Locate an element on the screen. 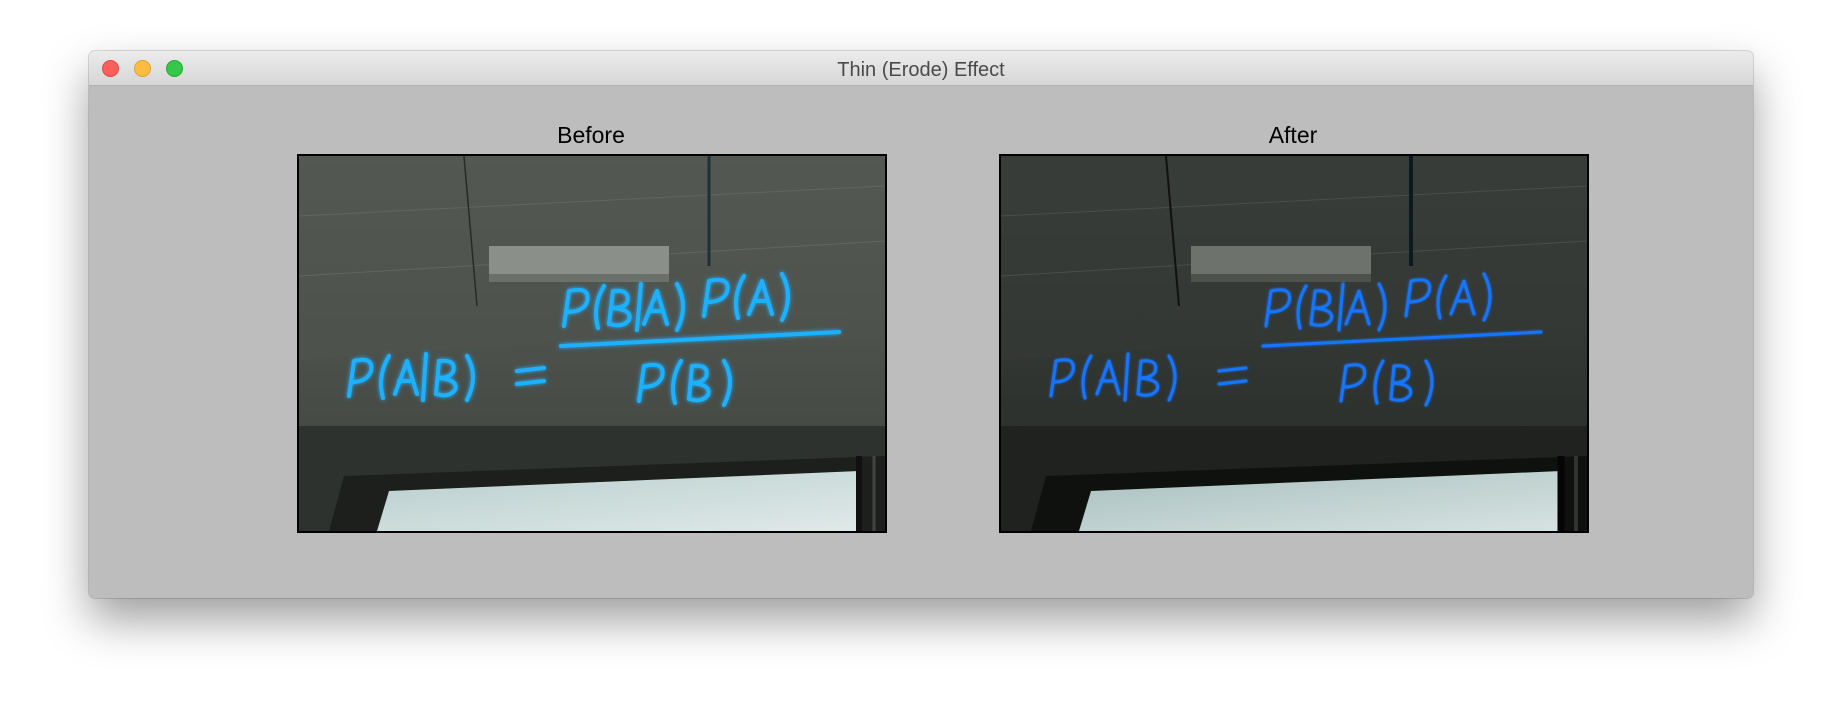  before-label: Before is located at coordinates (591, 135).